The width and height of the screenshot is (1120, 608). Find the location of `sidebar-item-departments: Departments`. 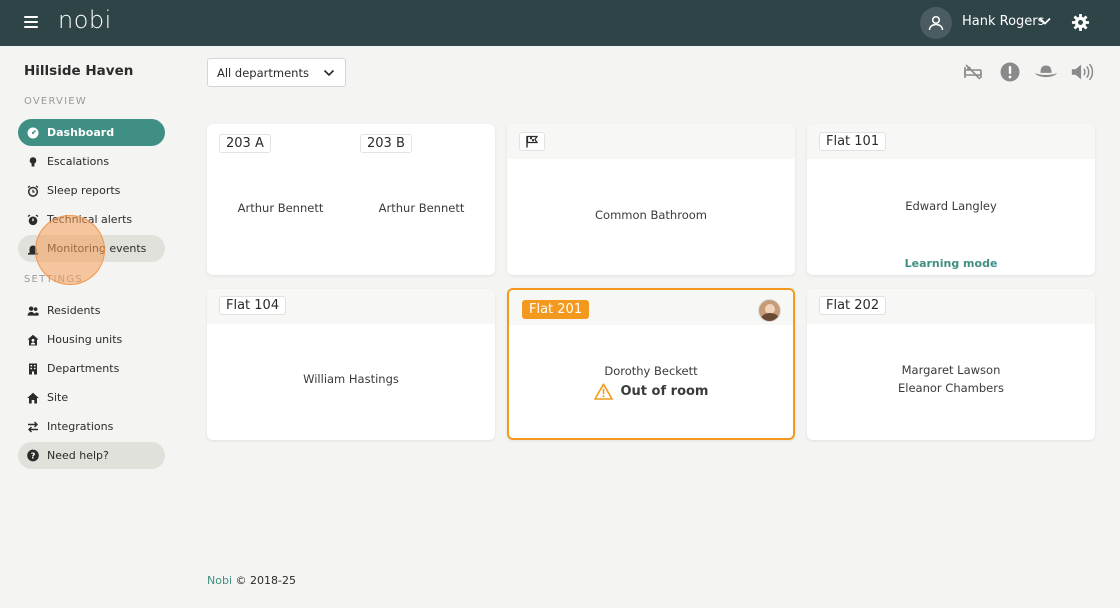

sidebar-item-departments: Departments is located at coordinates (91, 368).